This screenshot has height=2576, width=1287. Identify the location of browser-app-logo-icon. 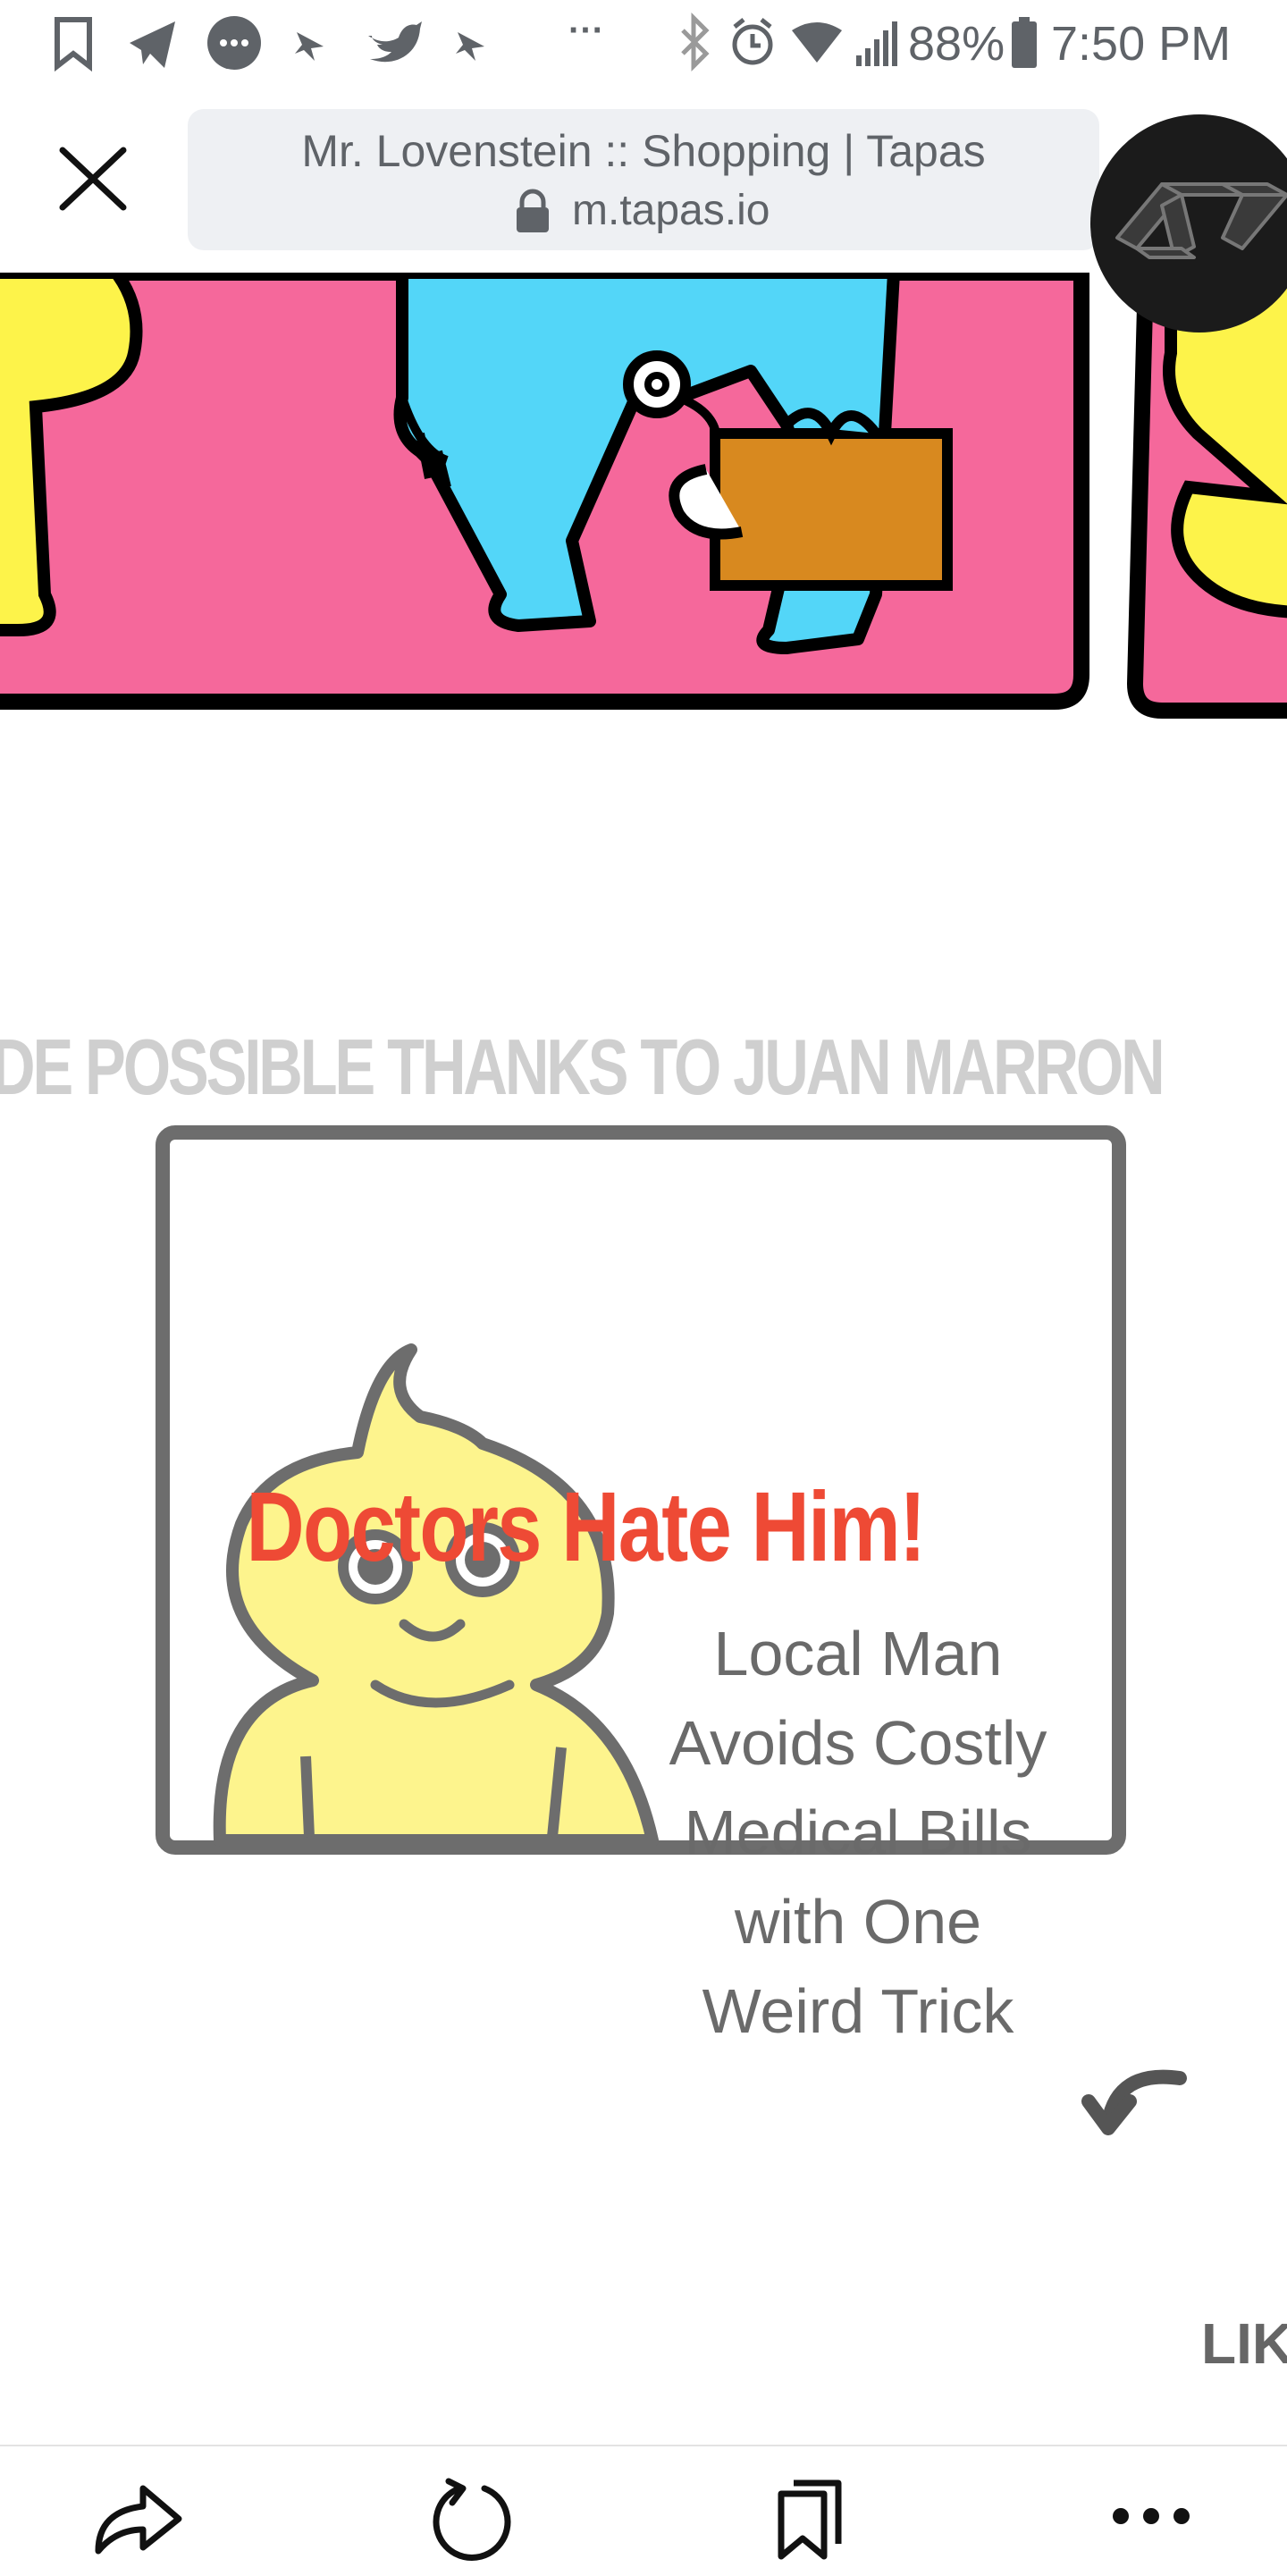
(1188, 225).